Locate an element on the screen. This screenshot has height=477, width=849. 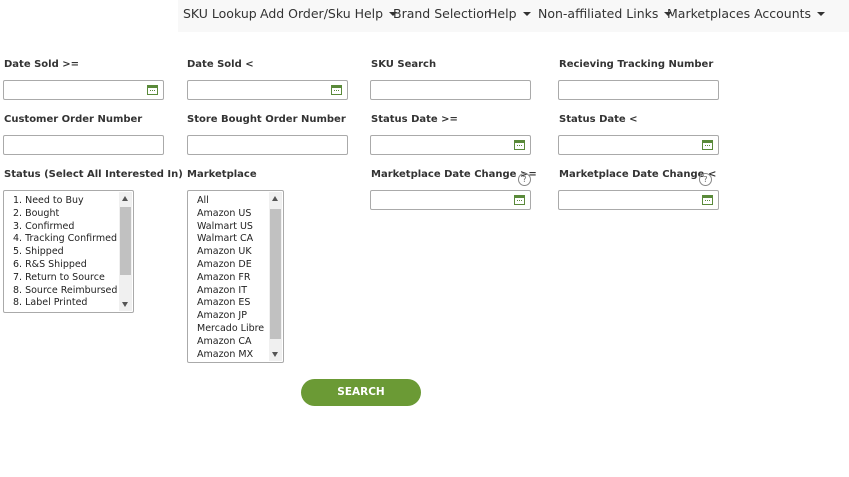
status-date-from-label: Status Date >= is located at coordinates (414, 119).